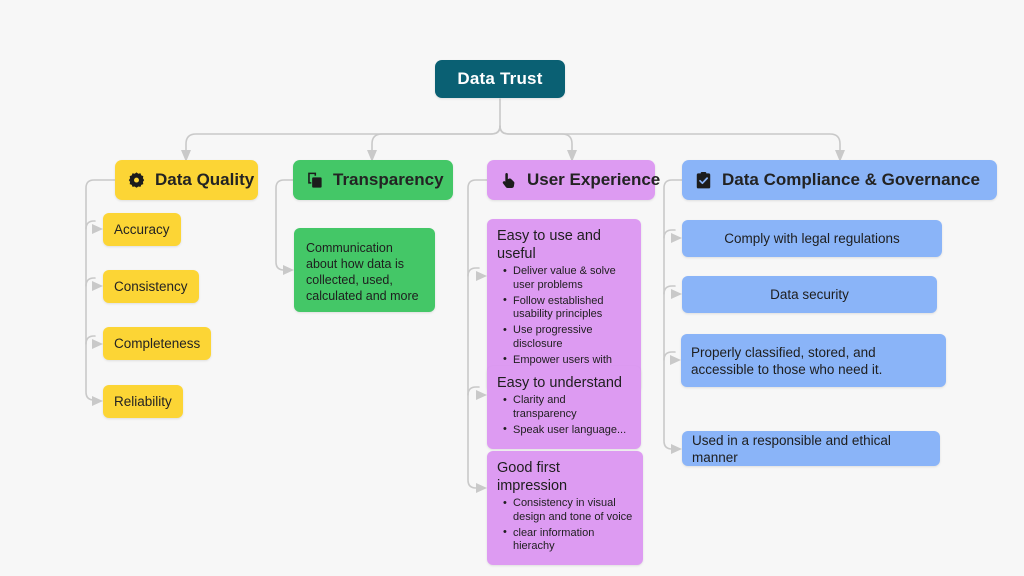 This screenshot has width=1024, height=576. I want to click on branch-header-label: Data Quality, so click(205, 179).